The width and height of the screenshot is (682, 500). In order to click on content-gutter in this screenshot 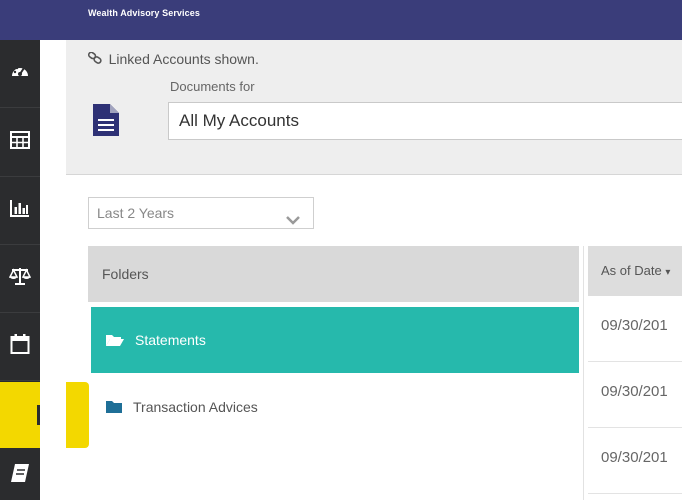, I will do `click(53, 270)`.